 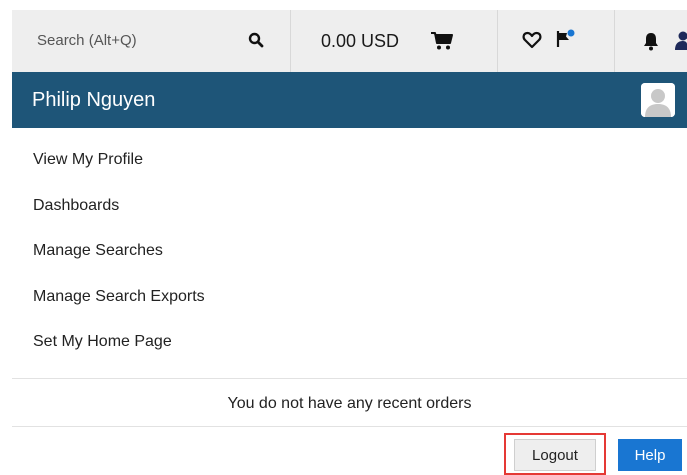 I want to click on avatar, so click(x=658, y=100).